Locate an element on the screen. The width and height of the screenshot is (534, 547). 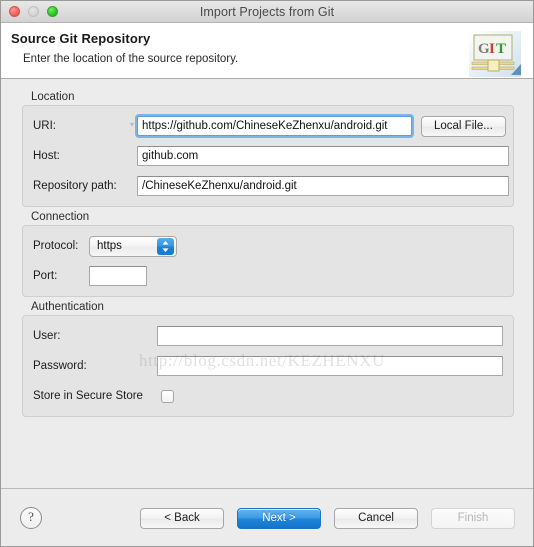
nav-buttons: < Back Next > Cancel Finish is located at coordinates (327, 518).